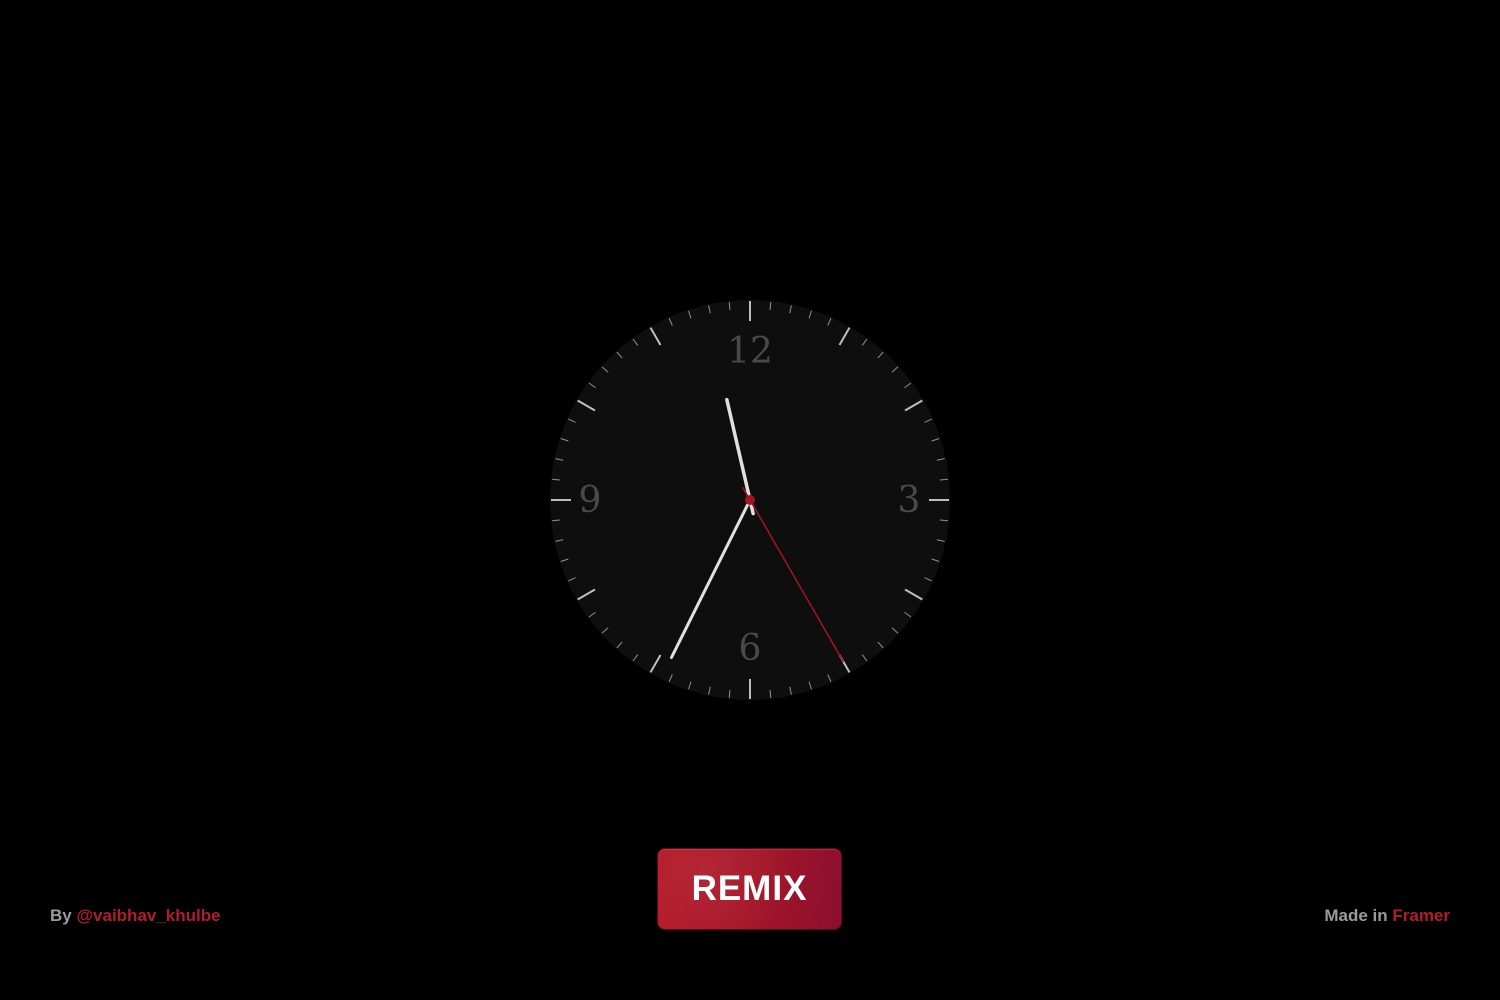 The width and height of the screenshot is (1500, 1000). I want to click on analog-clock: 12 3 6 9, so click(750, 500).